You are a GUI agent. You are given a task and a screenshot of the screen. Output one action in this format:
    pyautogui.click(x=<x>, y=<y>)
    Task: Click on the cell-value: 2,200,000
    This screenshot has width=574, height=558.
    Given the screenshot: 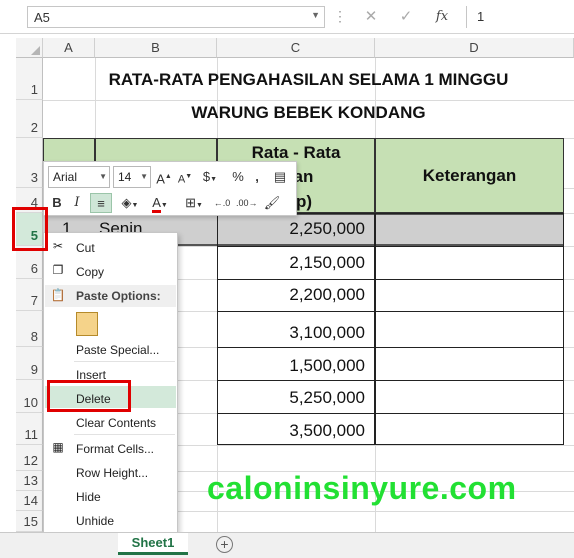 What is the action you would take?
    pyautogui.click(x=291, y=295)
    